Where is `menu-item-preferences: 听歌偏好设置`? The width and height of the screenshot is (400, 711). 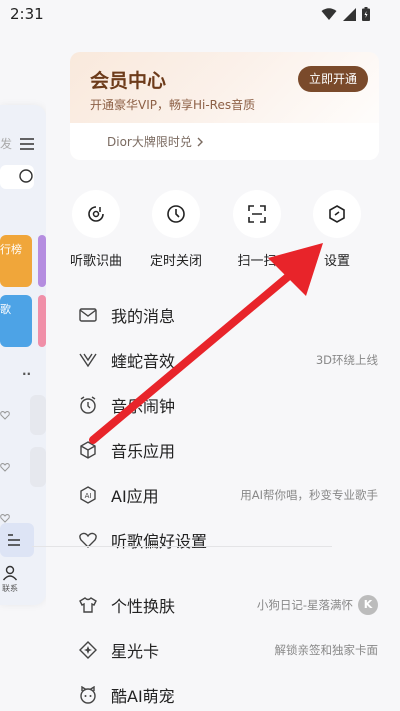
menu-item-preferences: 听歌偏好设置 is located at coordinates (228, 540).